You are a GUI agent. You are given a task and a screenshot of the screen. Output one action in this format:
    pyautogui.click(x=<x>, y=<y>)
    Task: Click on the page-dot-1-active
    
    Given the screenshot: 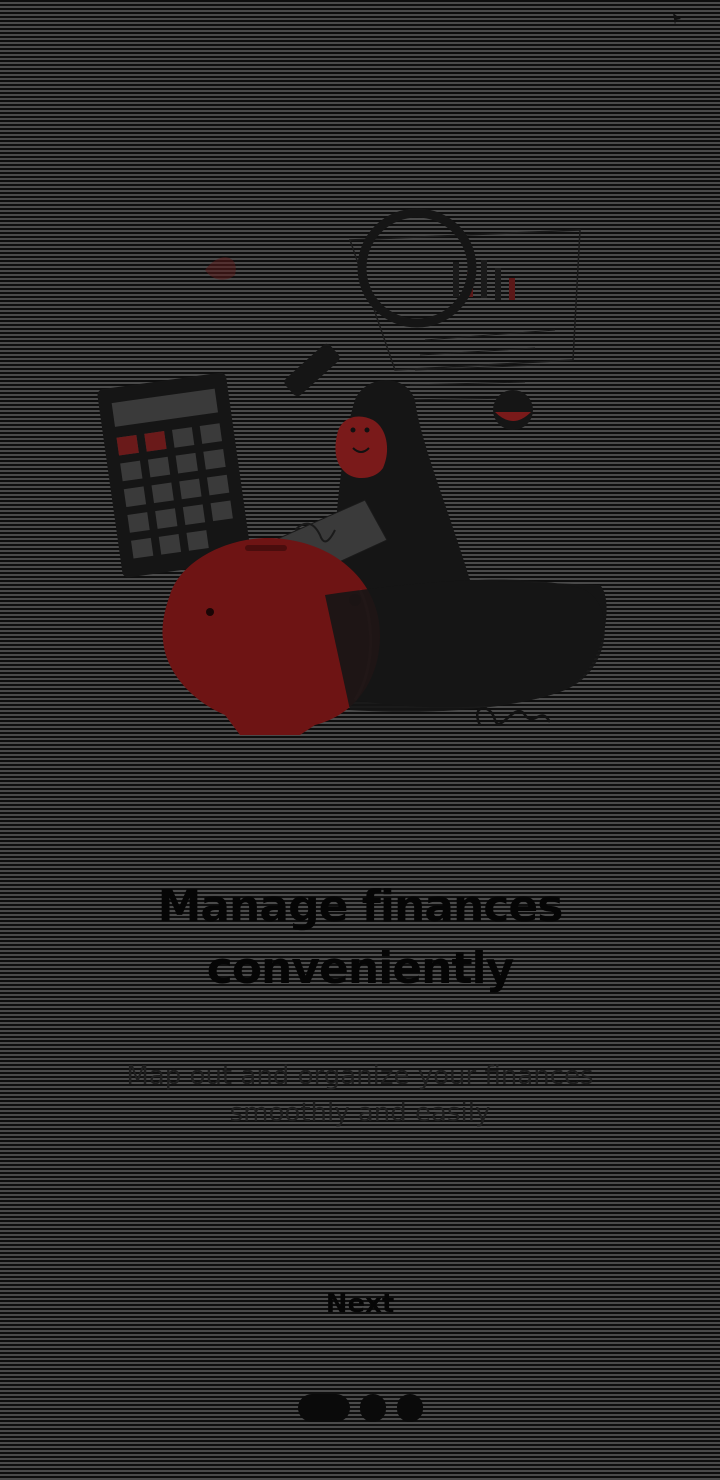 What is the action you would take?
    pyautogui.click(x=324, y=1408)
    